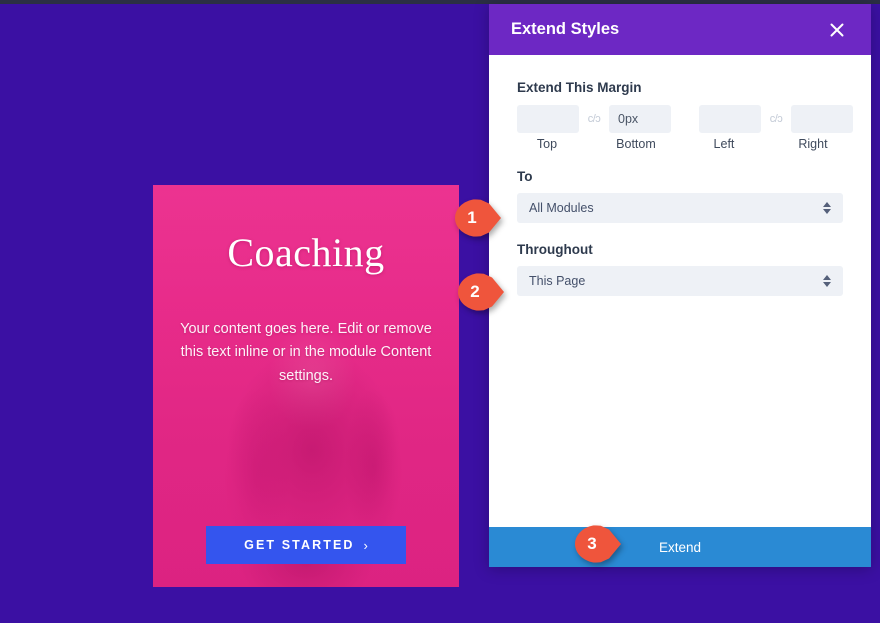 This screenshot has width=880, height=623. I want to click on callout-badge-1: 1, so click(478, 218).